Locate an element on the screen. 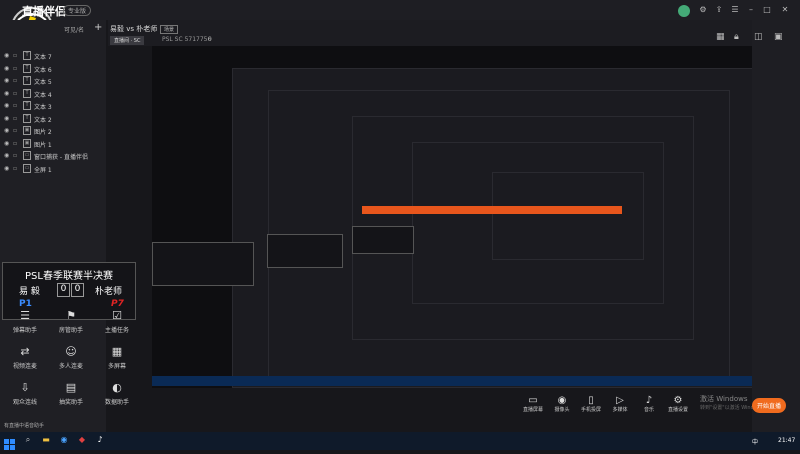 The image size is (800, 454). clock: 21:47 is located at coordinates (787, 440).